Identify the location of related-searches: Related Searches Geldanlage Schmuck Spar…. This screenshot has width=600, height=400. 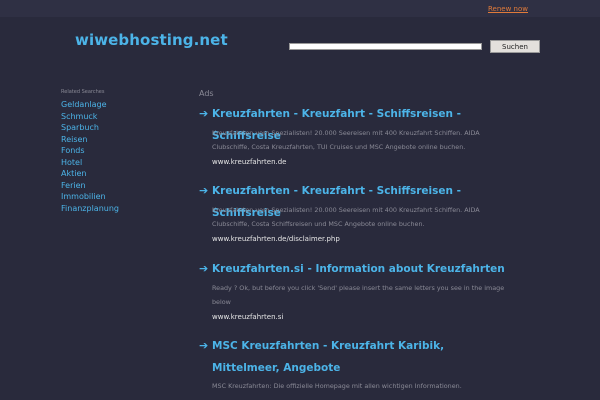
(121, 151).